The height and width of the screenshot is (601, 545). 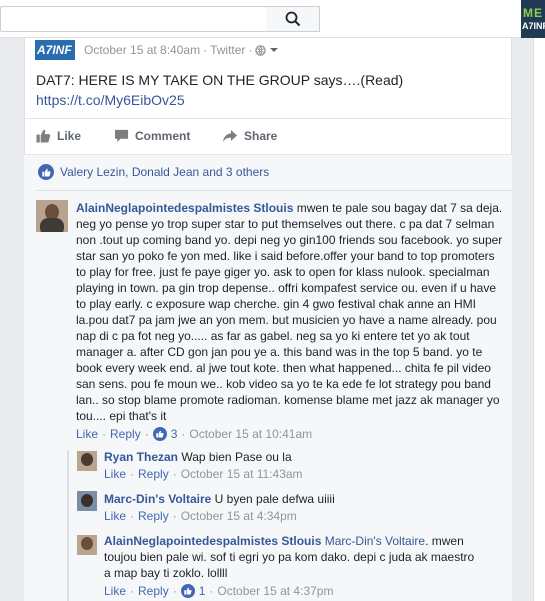 I want to click on search-button, so click(x=293, y=19).